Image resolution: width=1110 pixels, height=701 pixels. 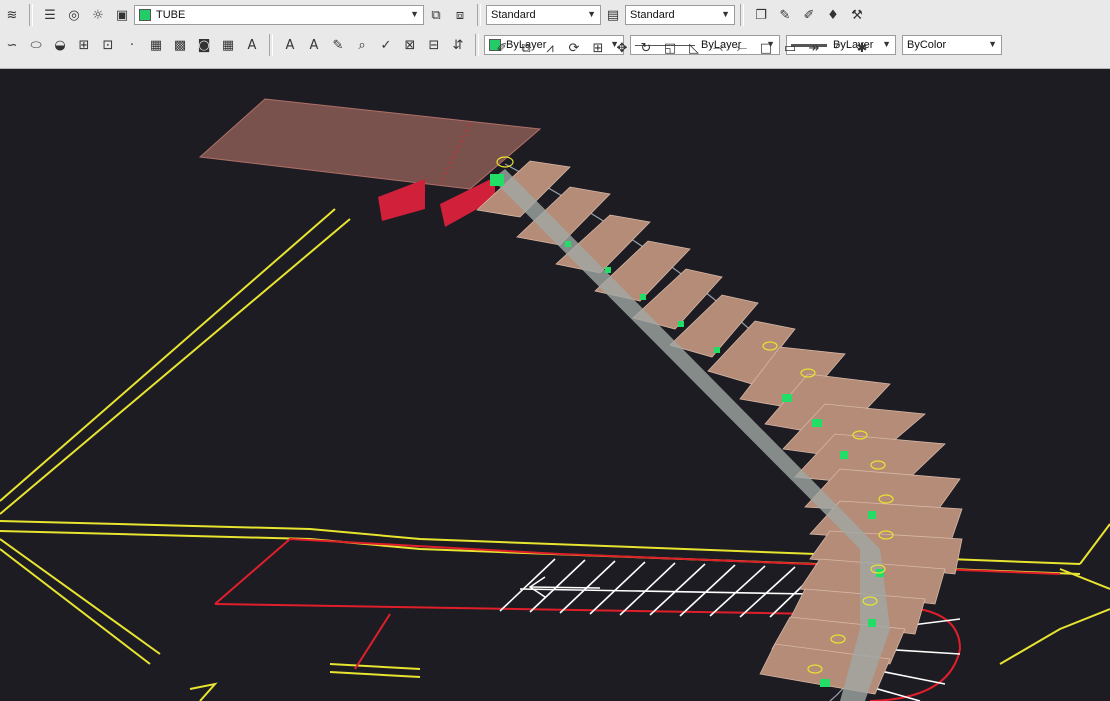 I want to click on find-icon: ⌕, so click(x=362, y=45).